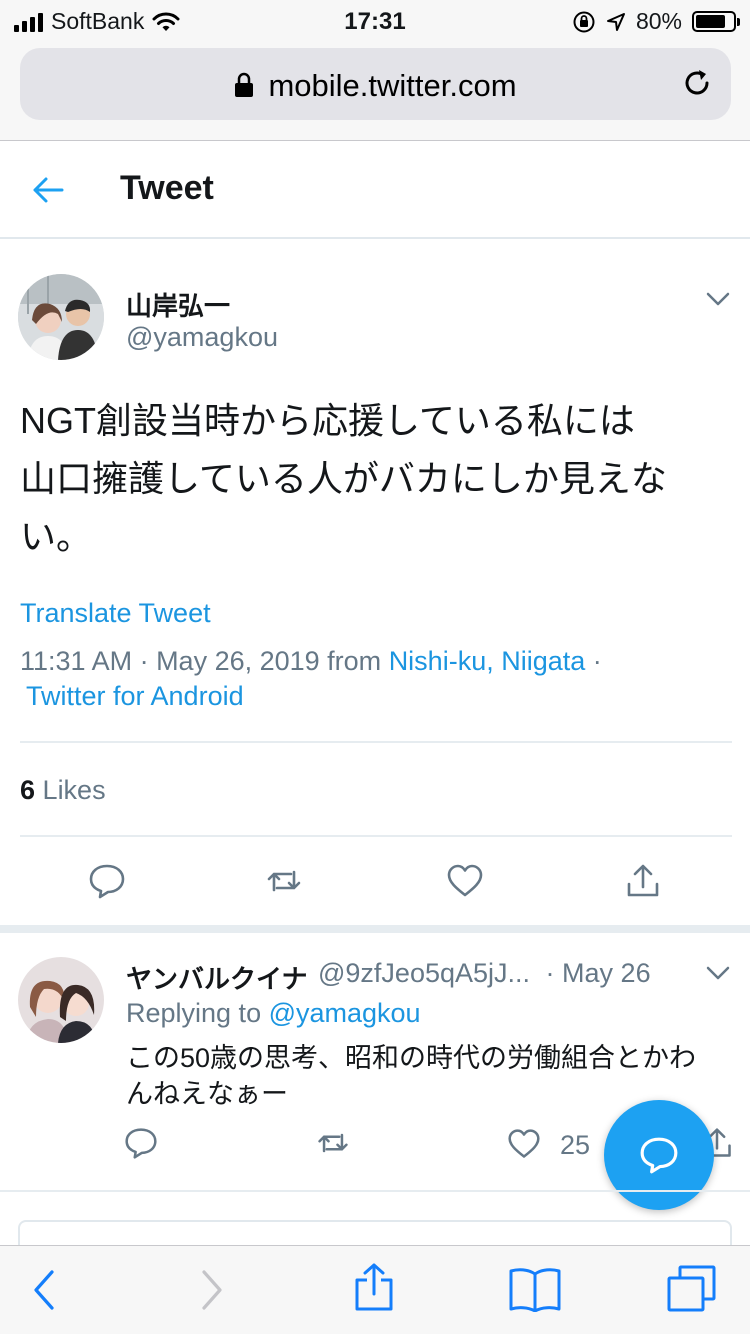 Image resolution: width=750 pixels, height=1334 pixels. What do you see at coordinates (598, 973) in the screenshot?
I see `reply-date: · May 26` at bounding box center [598, 973].